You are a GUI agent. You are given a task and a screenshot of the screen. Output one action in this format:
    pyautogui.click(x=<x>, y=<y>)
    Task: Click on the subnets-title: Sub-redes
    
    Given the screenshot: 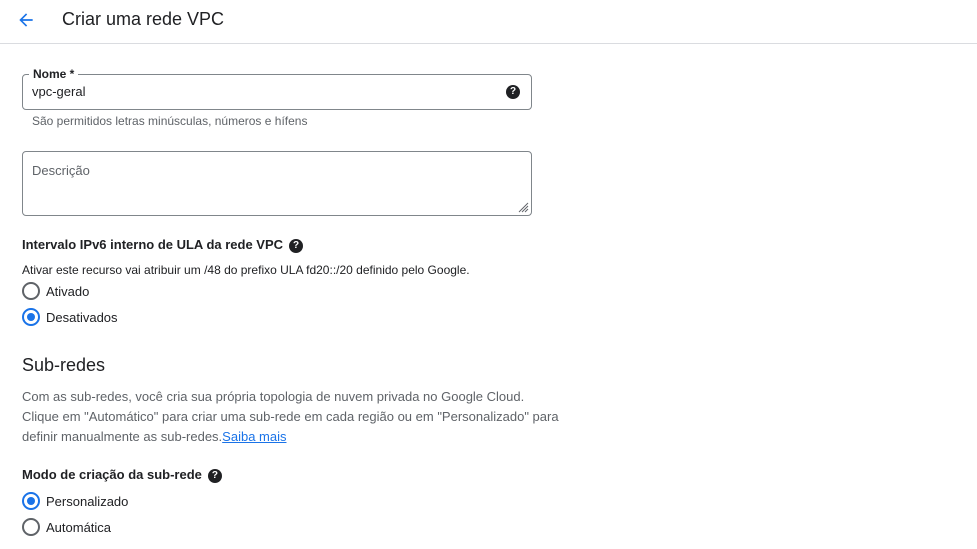 What is the action you would take?
    pyautogui.click(x=64, y=365)
    